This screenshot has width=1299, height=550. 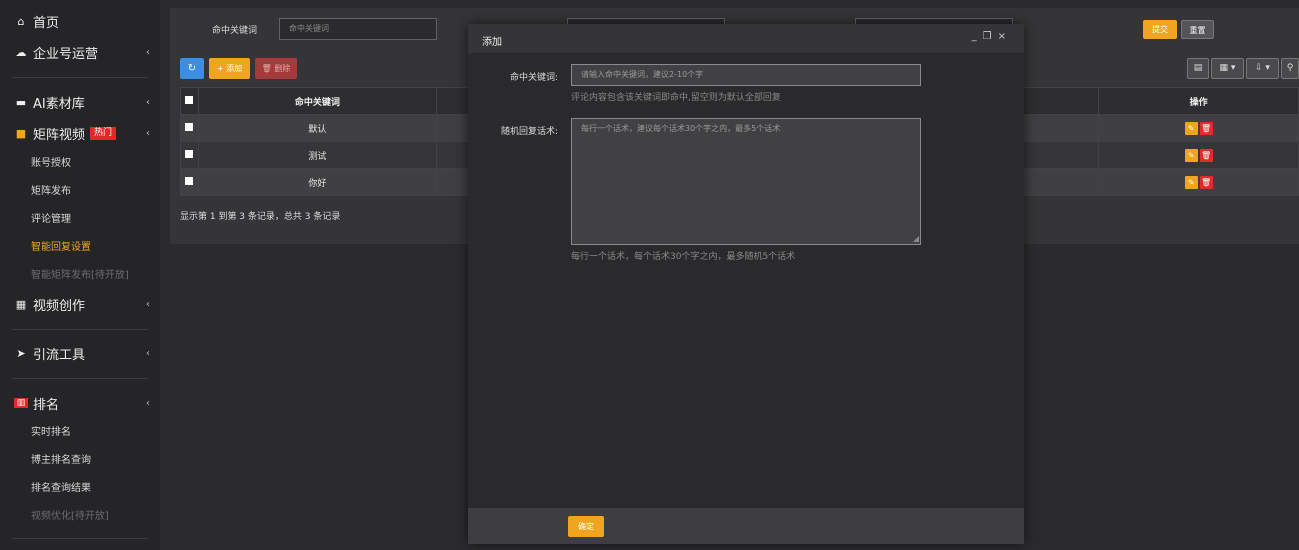 What do you see at coordinates (21, 304) in the screenshot?
I see `film-icon: ▦` at bounding box center [21, 304].